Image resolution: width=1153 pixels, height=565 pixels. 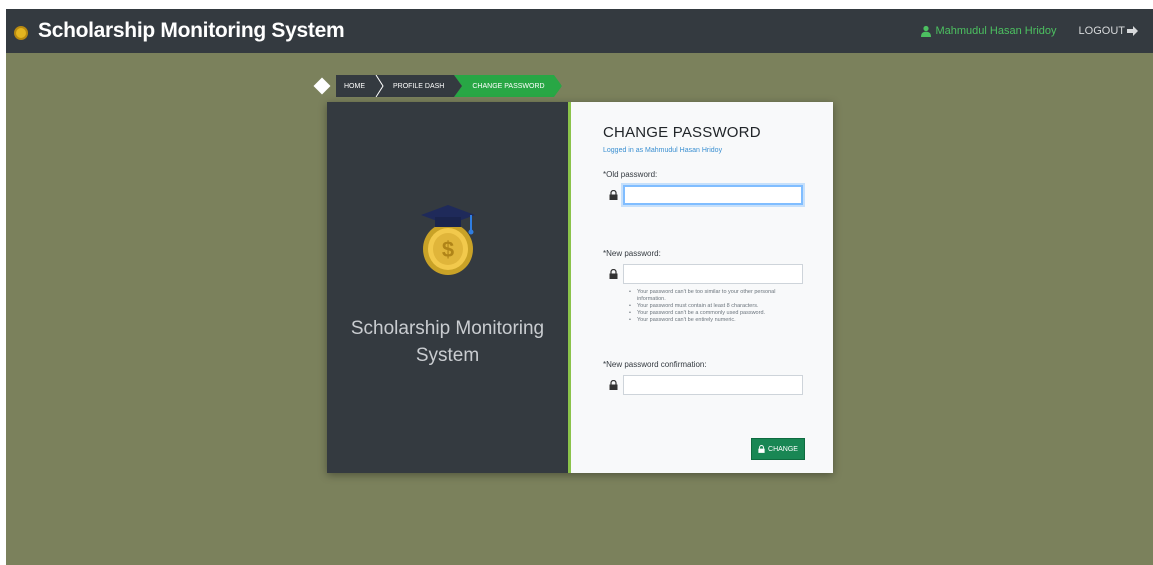 What do you see at coordinates (21, 33) in the screenshot?
I see `coin-icon` at bounding box center [21, 33].